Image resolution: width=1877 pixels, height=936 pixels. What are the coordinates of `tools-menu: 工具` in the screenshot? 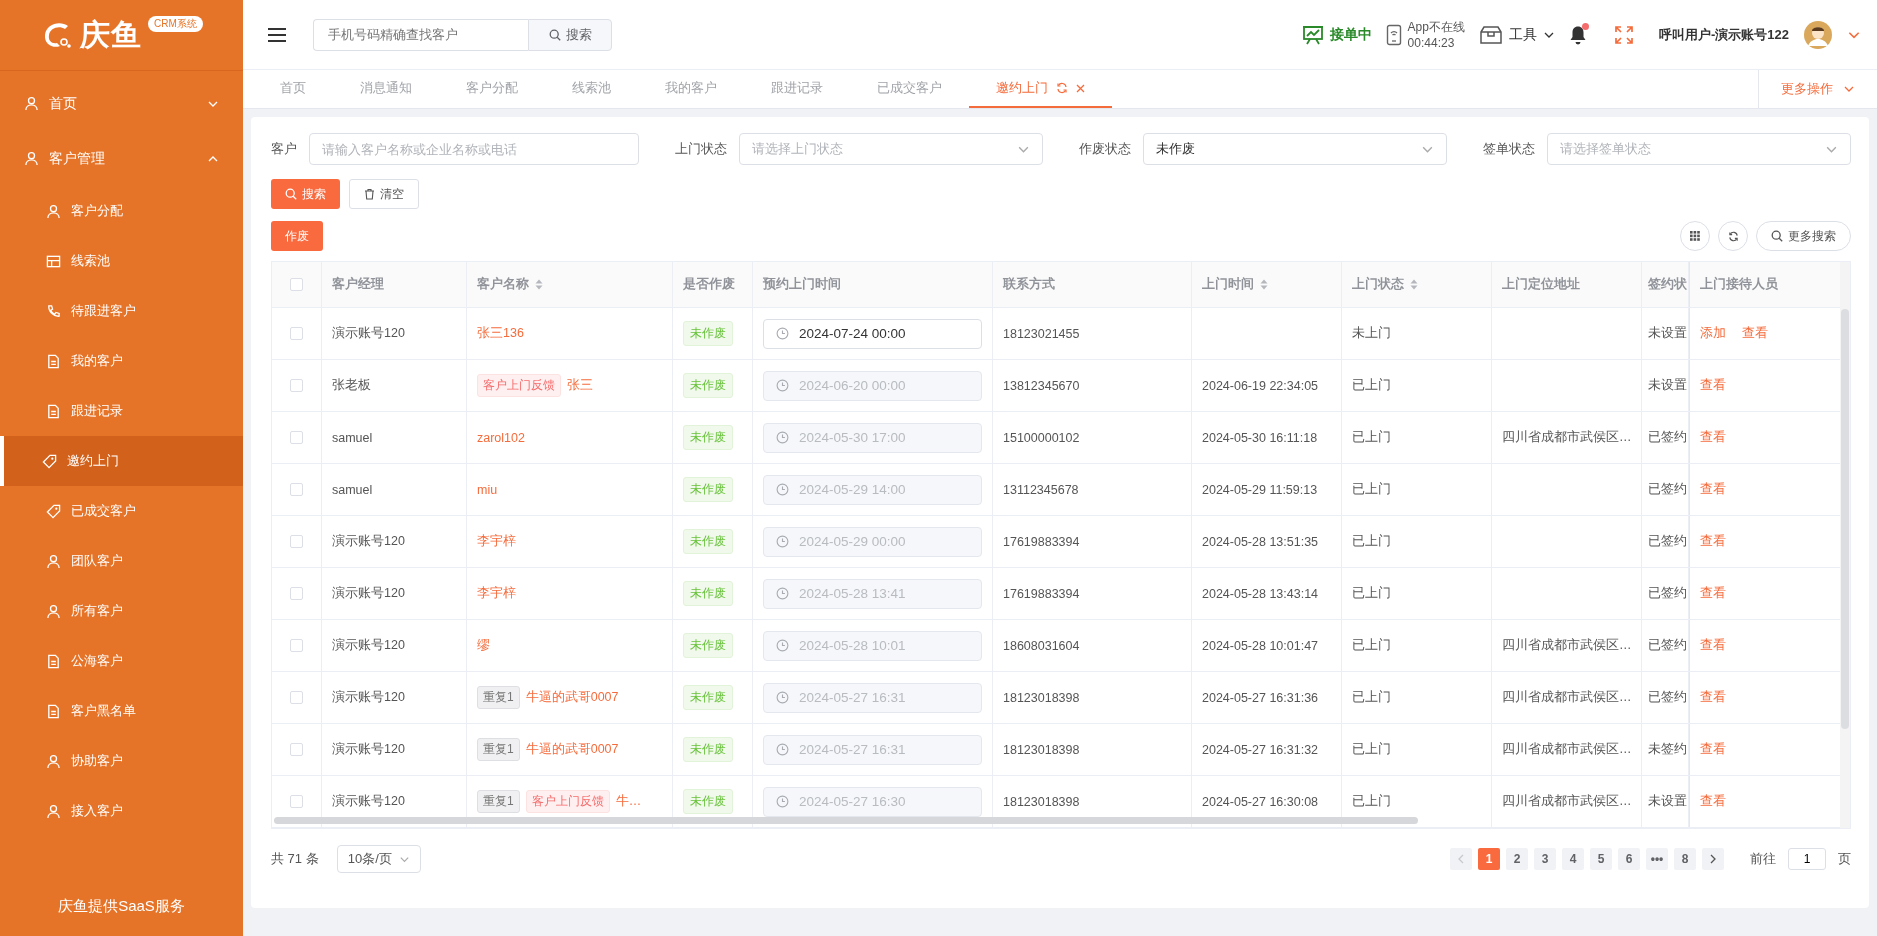 It's located at (1516, 34).